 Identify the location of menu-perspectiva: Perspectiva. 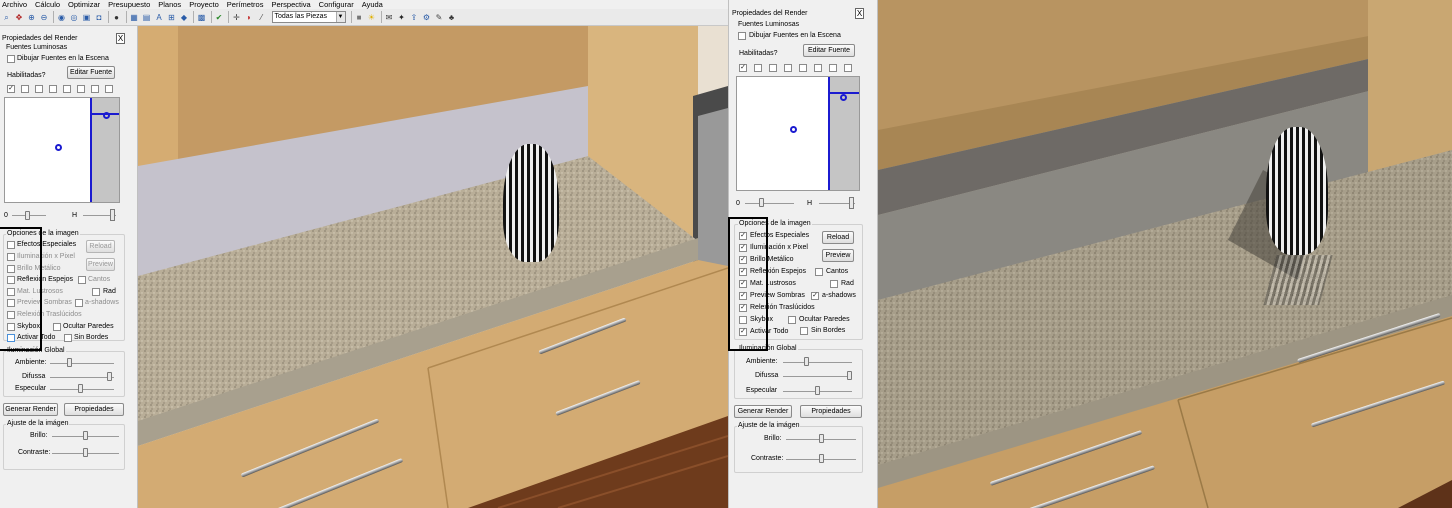
(290, 4).